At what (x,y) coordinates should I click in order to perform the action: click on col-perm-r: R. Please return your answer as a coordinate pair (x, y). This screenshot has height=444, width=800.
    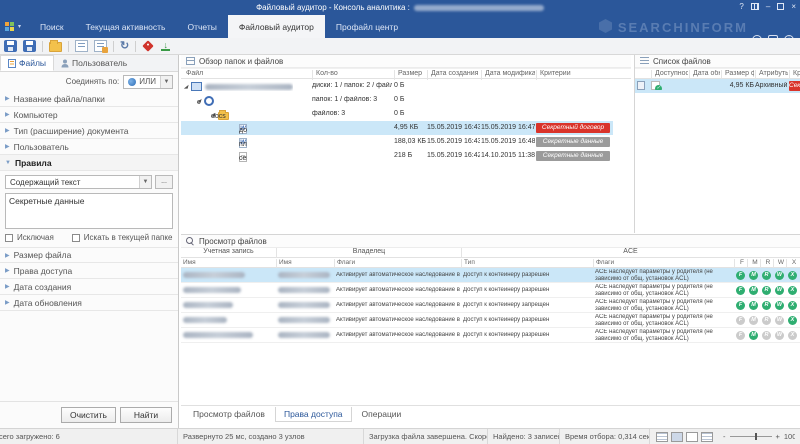
    Looking at the image, I should click on (766, 263).